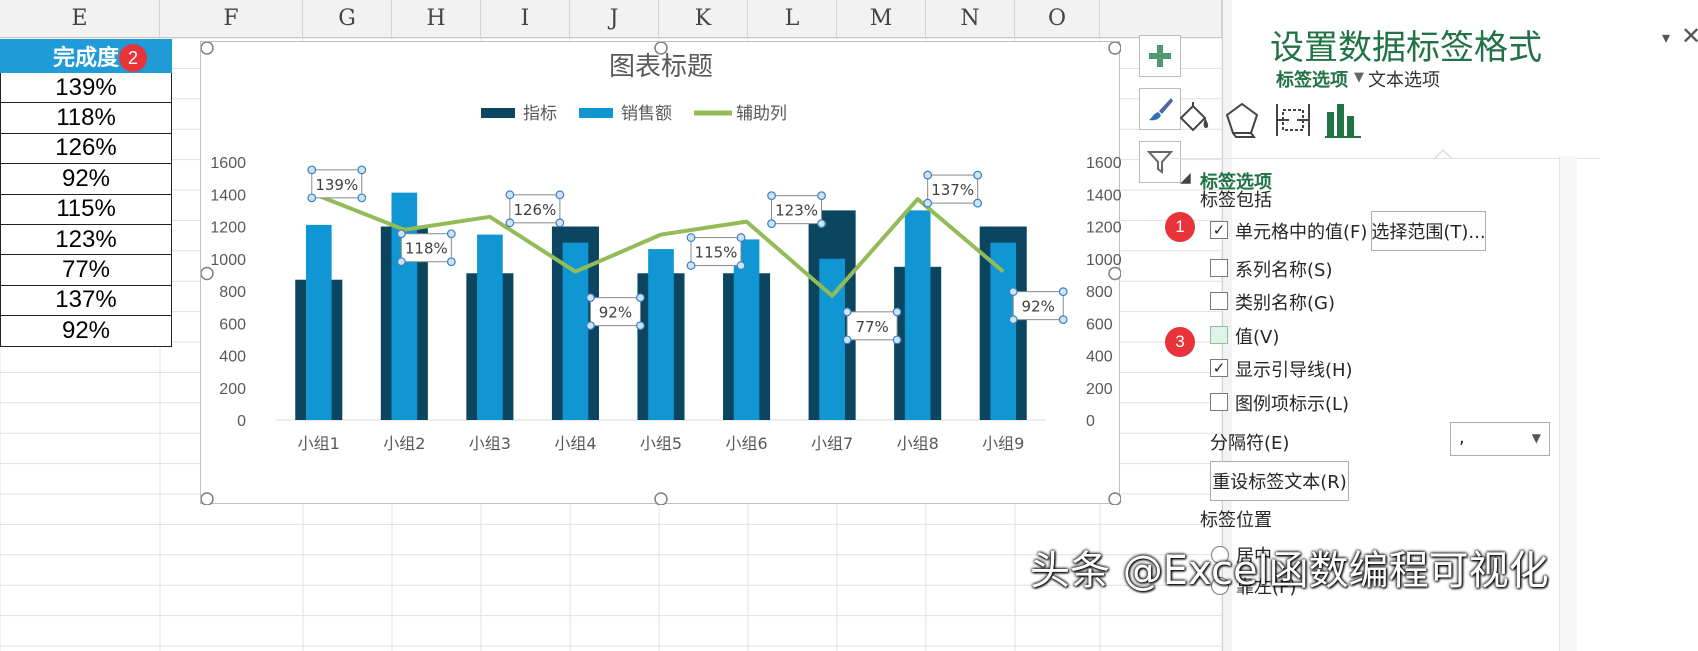 Image resolution: width=1698 pixels, height=651 pixels. What do you see at coordinates (1301, 231) in the screenshot?
I see `option-label: 单元格中的值(F)` at bounding box center [1301, 231].